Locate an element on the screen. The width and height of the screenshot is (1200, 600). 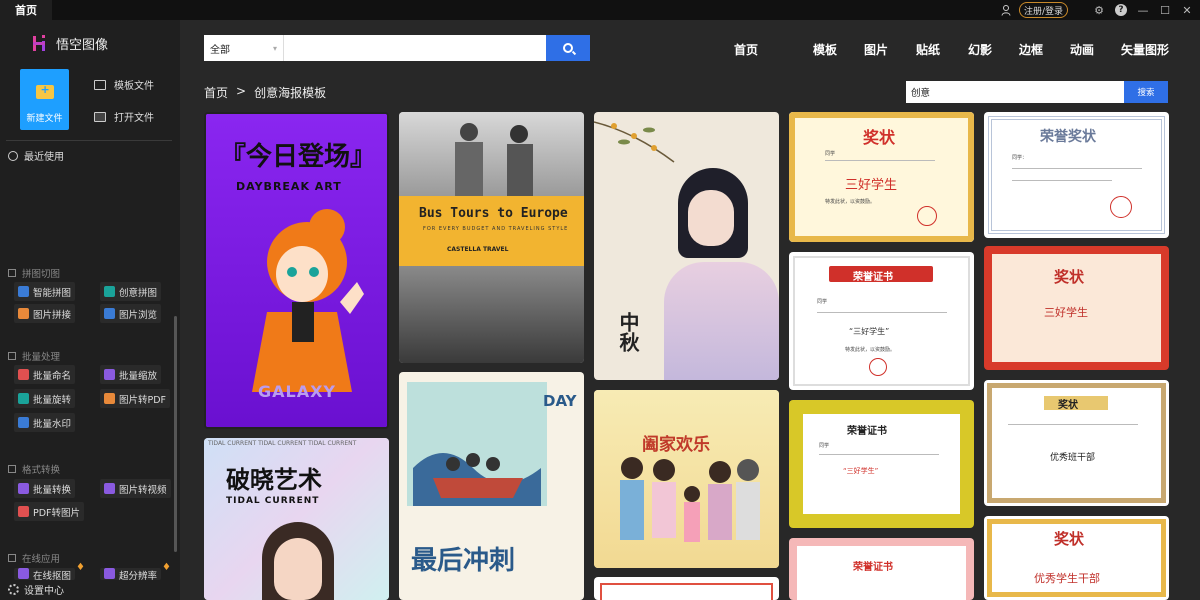
tool-image-browse: 图片浏览 is located at coordinates (131, 313).